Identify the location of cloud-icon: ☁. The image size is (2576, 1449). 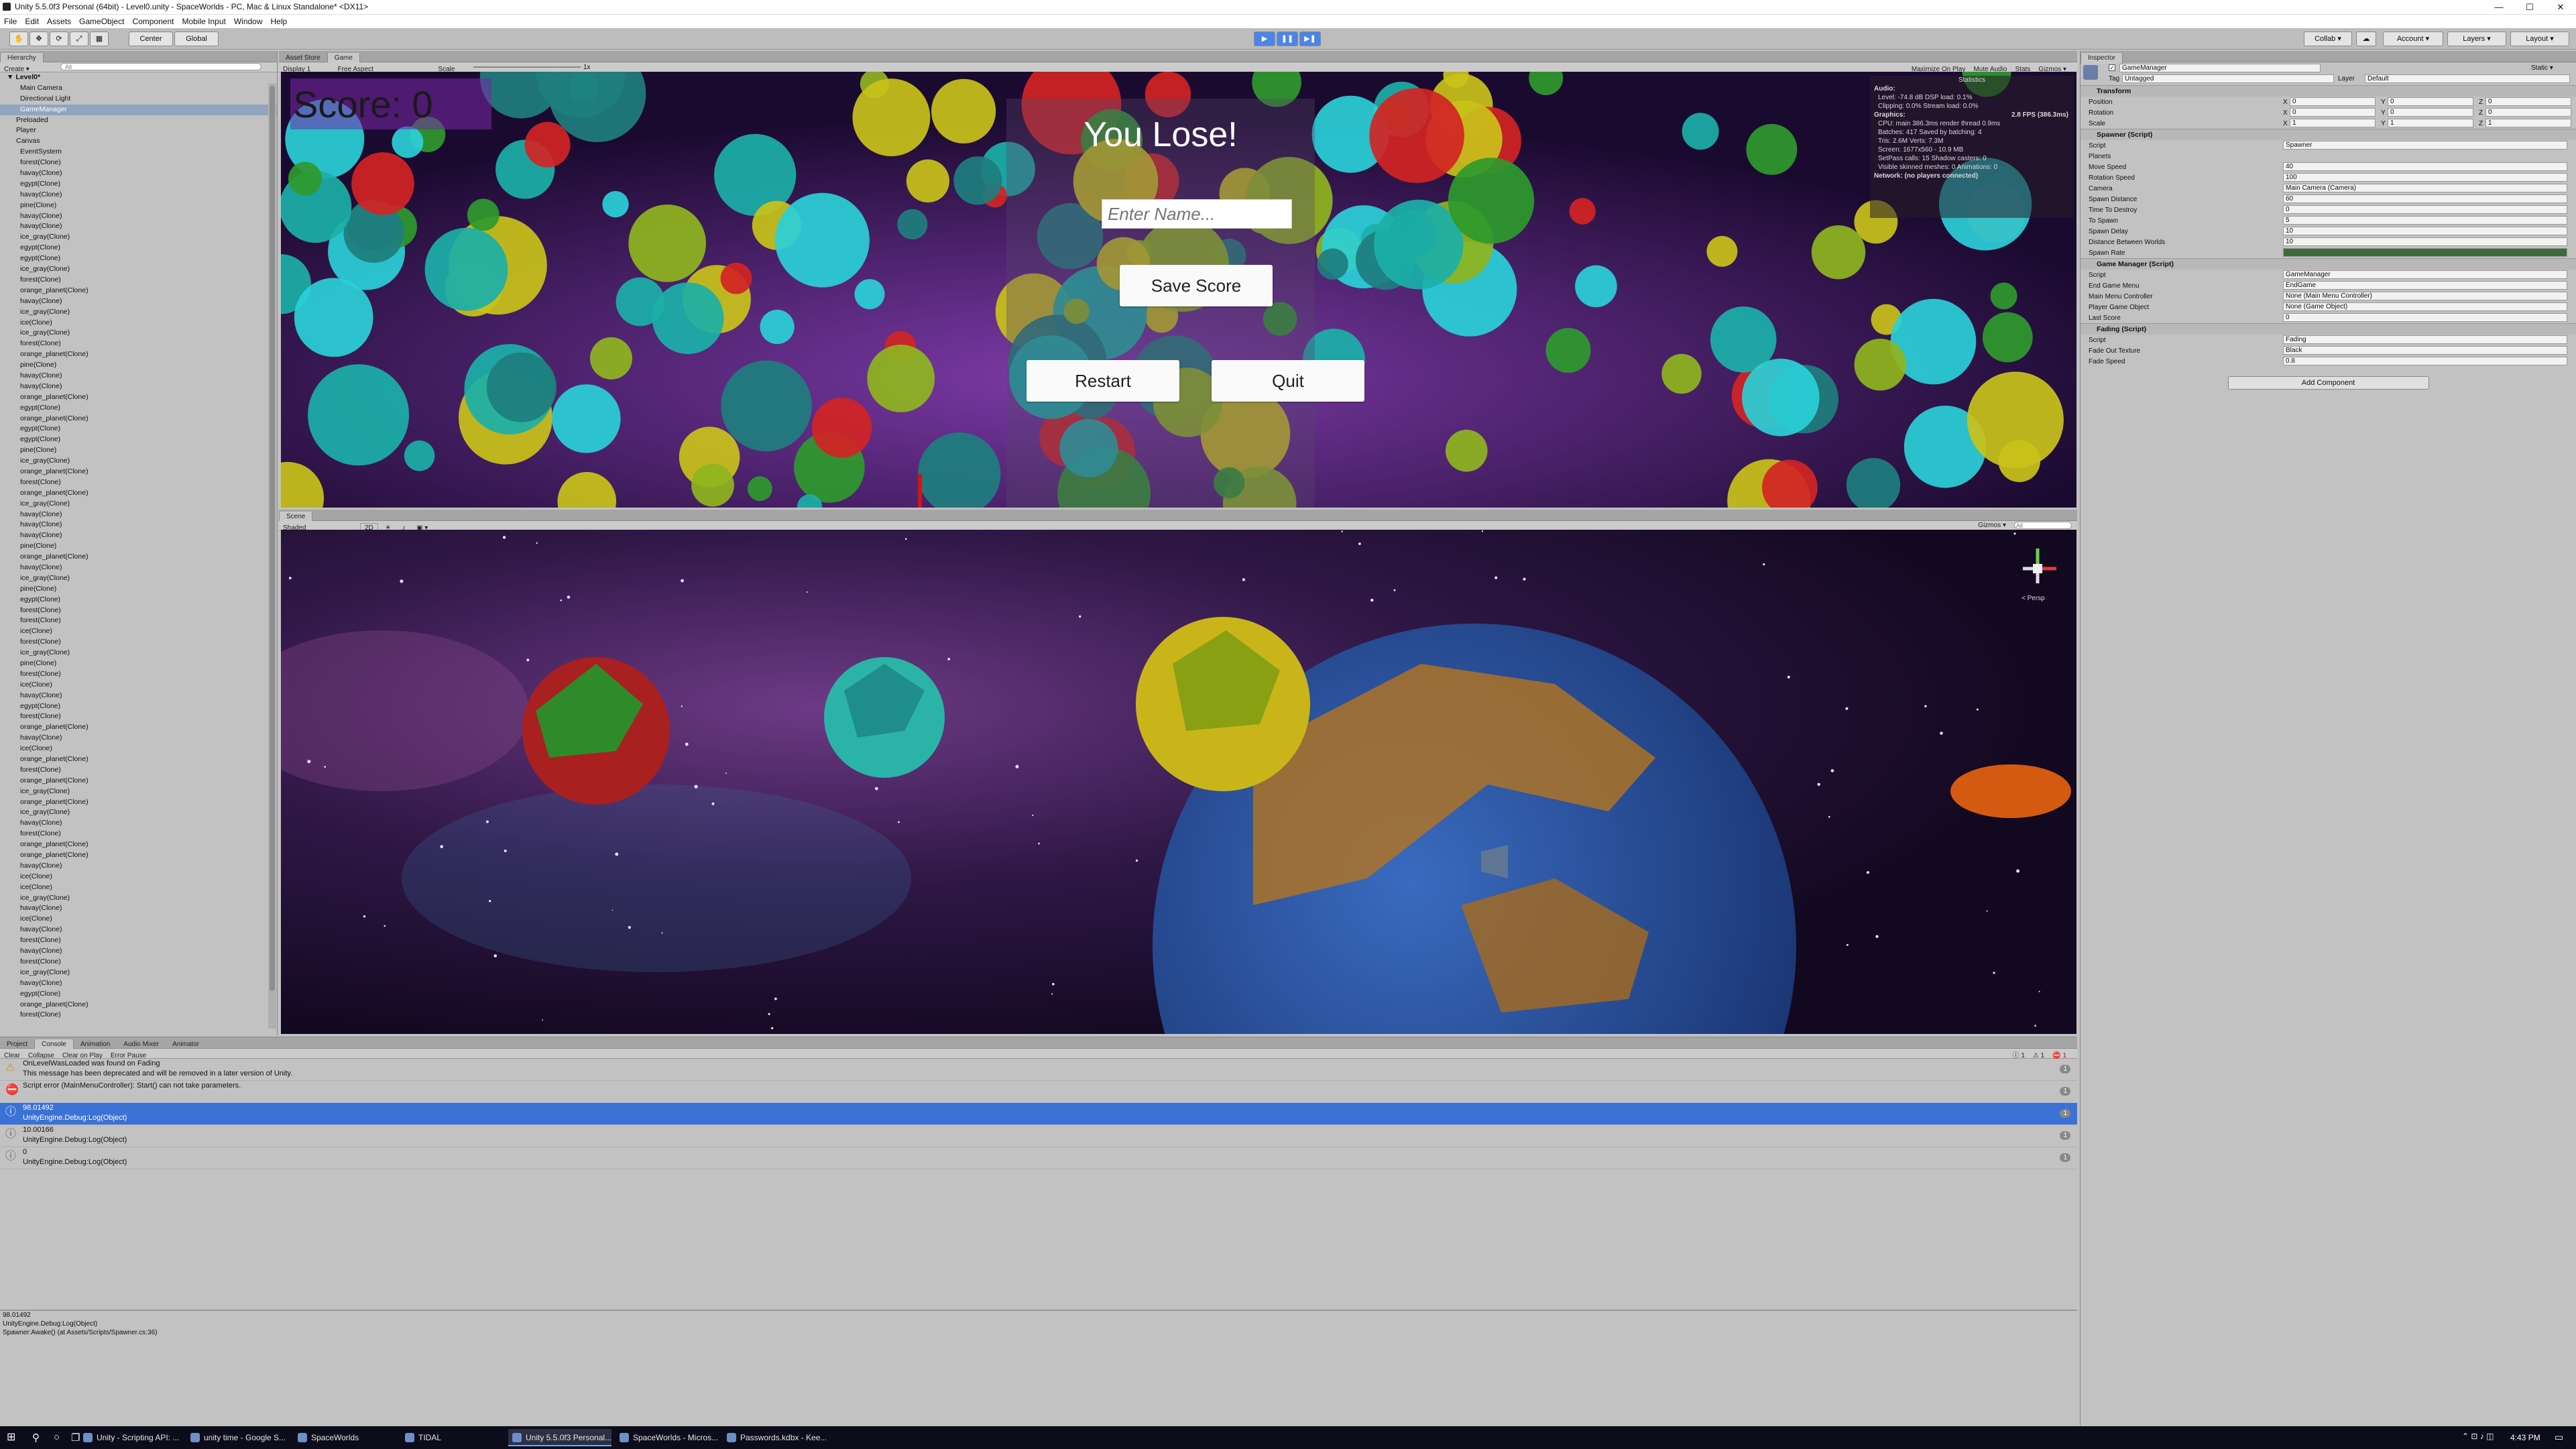
(2366, 39).